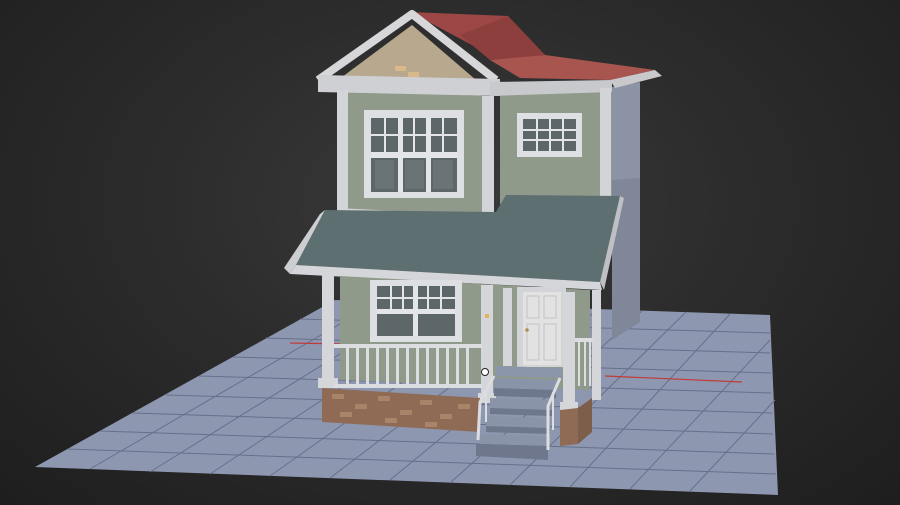  I want to click on upper-window-large, so click(414, 154).